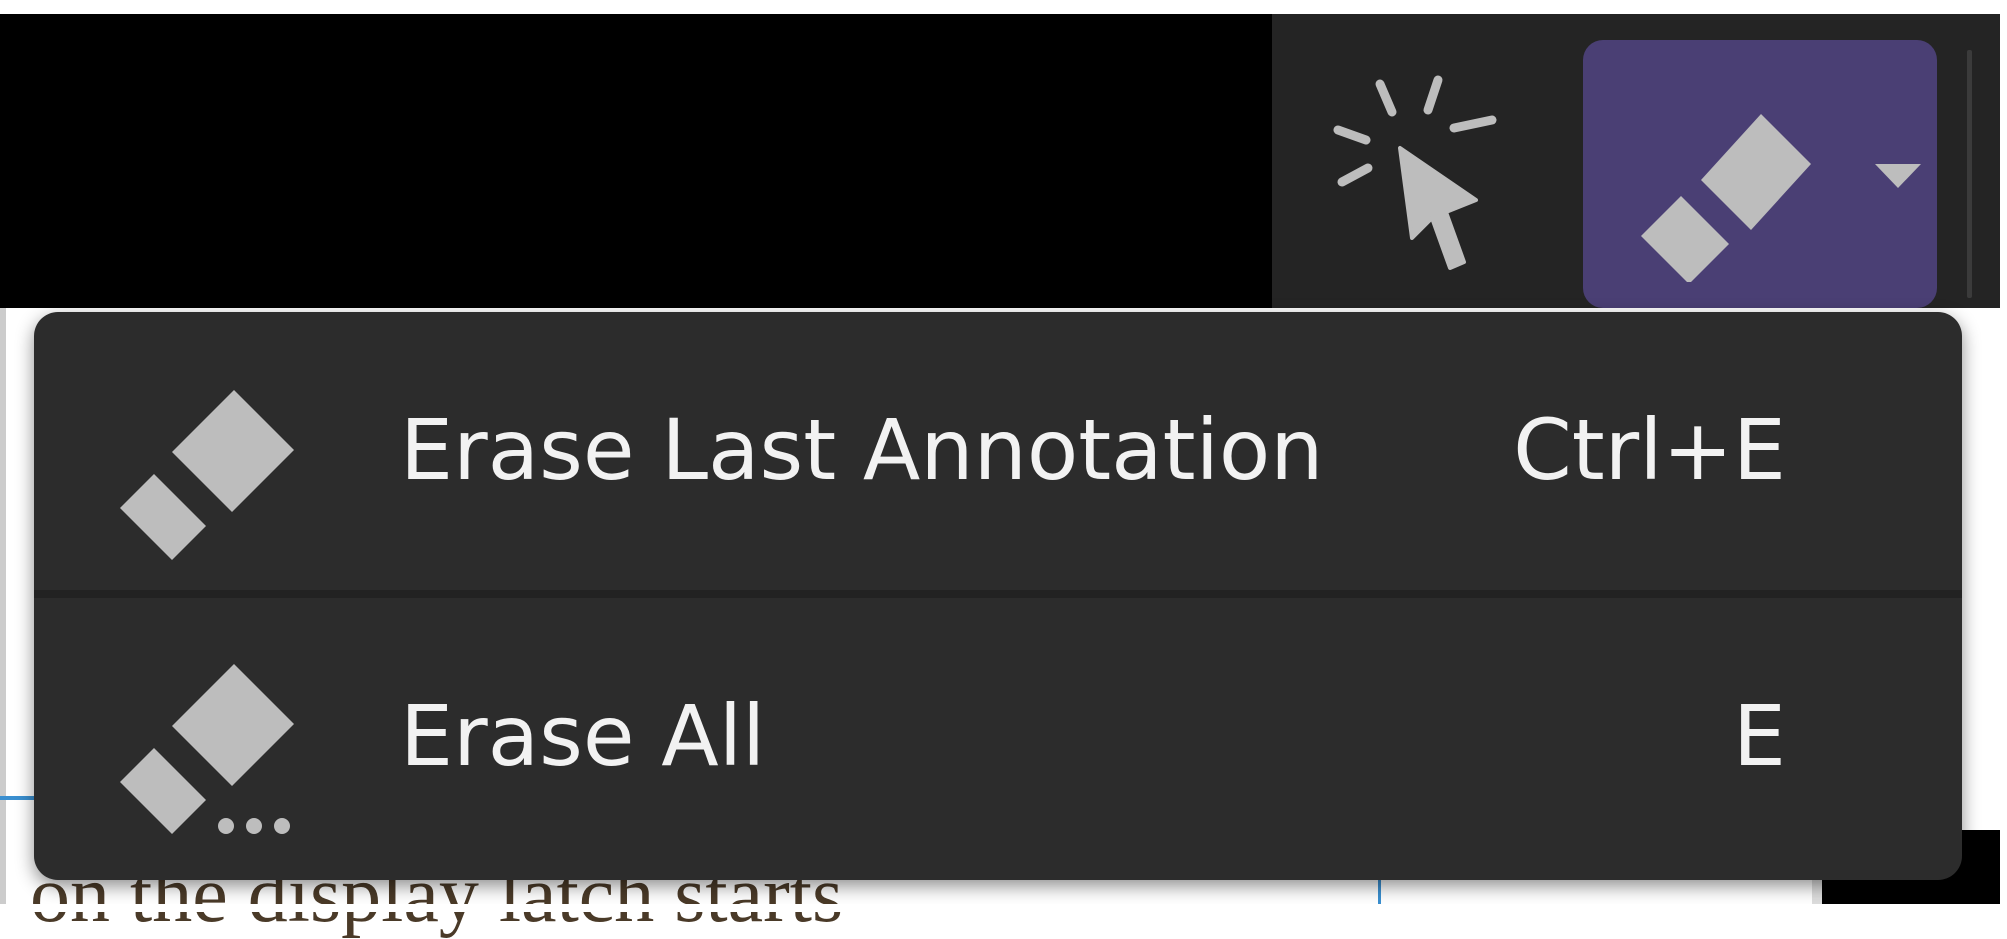 Image resolution: width=2007 pixels, height=939 pixels. I want to click on menu-separator, so click(998, 594).